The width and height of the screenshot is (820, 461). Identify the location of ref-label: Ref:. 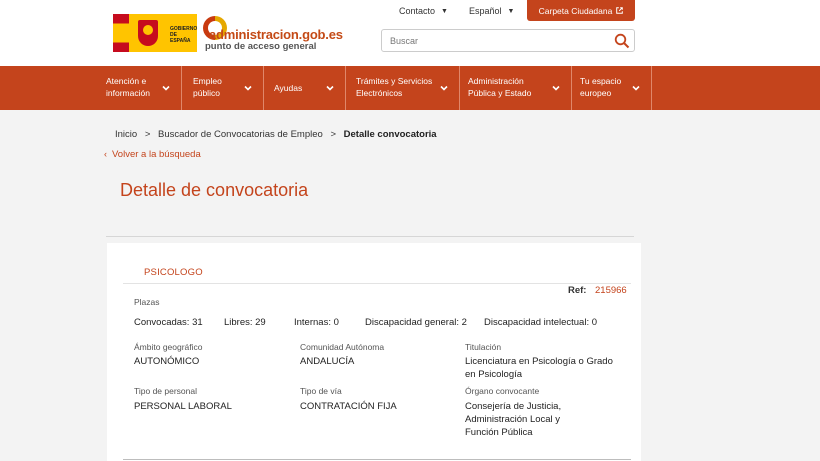
(577, 290).